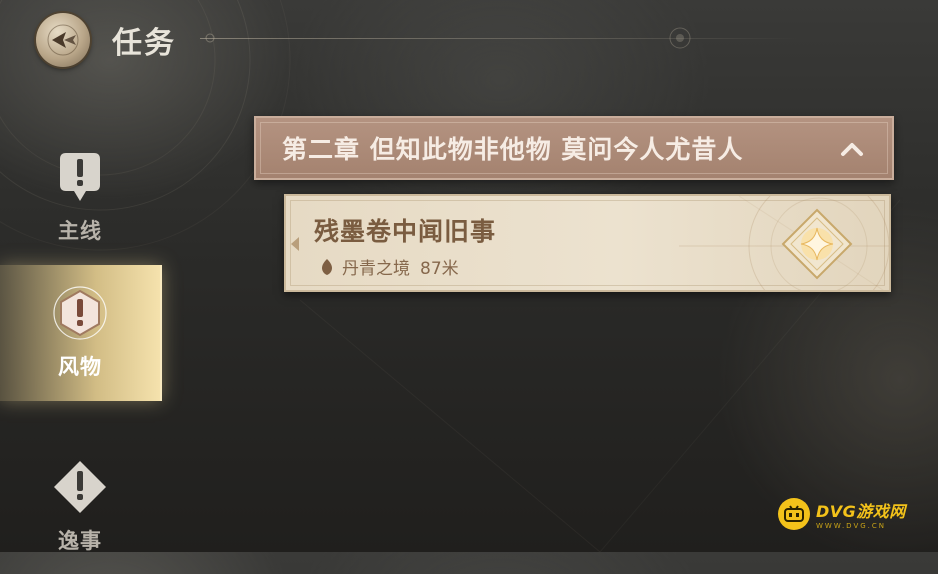  I want to click on nav-label-main-quest: 主线, so click(80, 231).